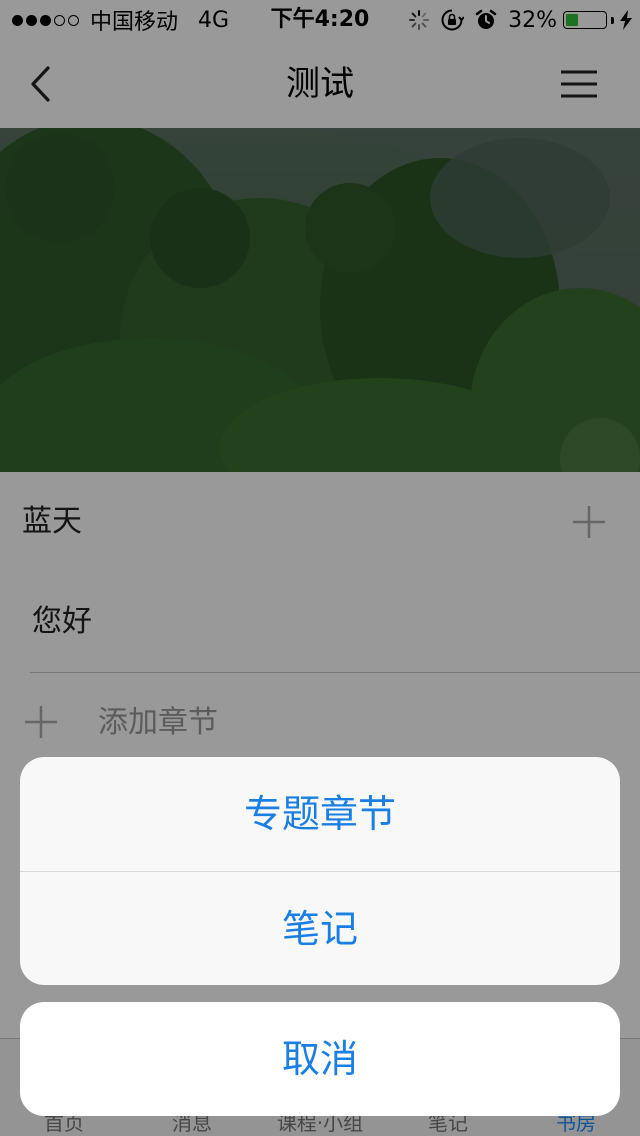 This screenshot has width=640, height=1136. I want to click on cancel-button: 取消, so click(320, 1059).